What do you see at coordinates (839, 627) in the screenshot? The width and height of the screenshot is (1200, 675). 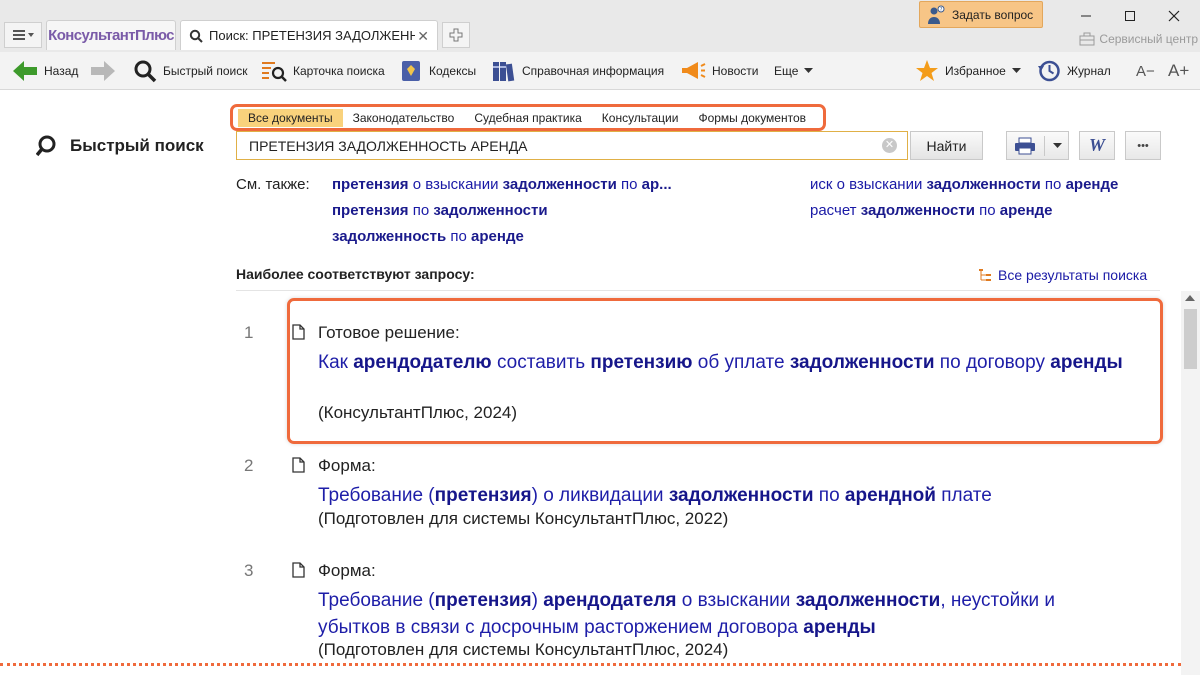 I see `highlighted-term: аренды` at bounding box center [839, 627].